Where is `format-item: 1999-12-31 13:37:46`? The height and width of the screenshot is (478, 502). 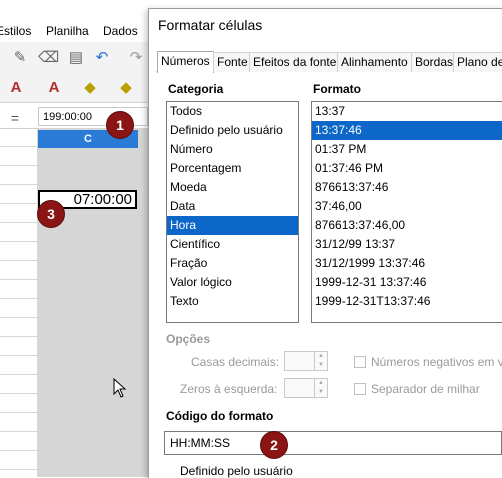
format-item: 1999-12-31 13:37:46 is located at coordinates (407, 282).